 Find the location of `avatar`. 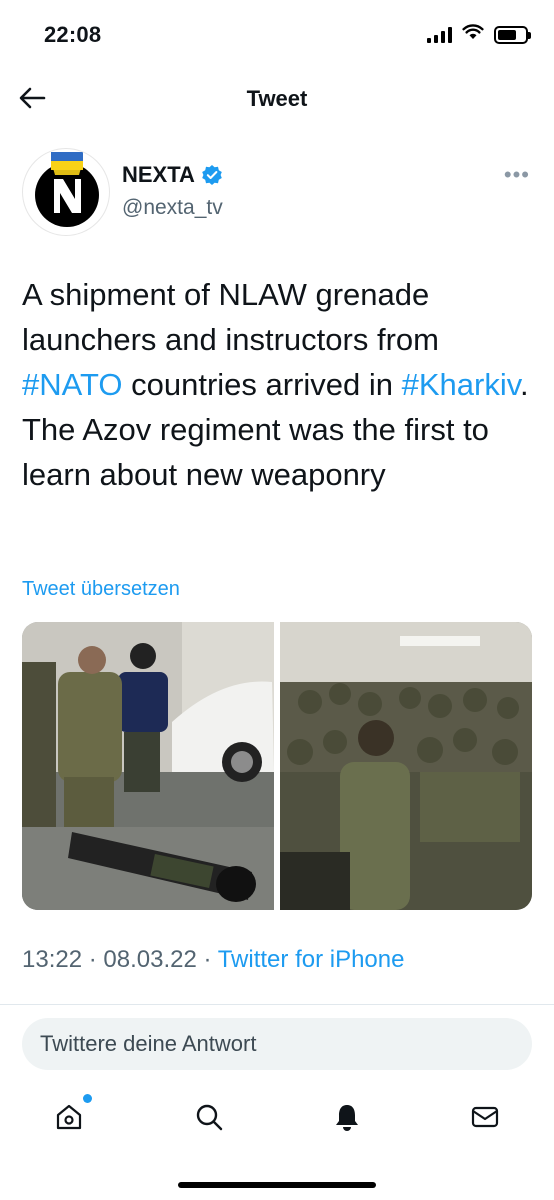

avatar is located at coordinates (66, 192).